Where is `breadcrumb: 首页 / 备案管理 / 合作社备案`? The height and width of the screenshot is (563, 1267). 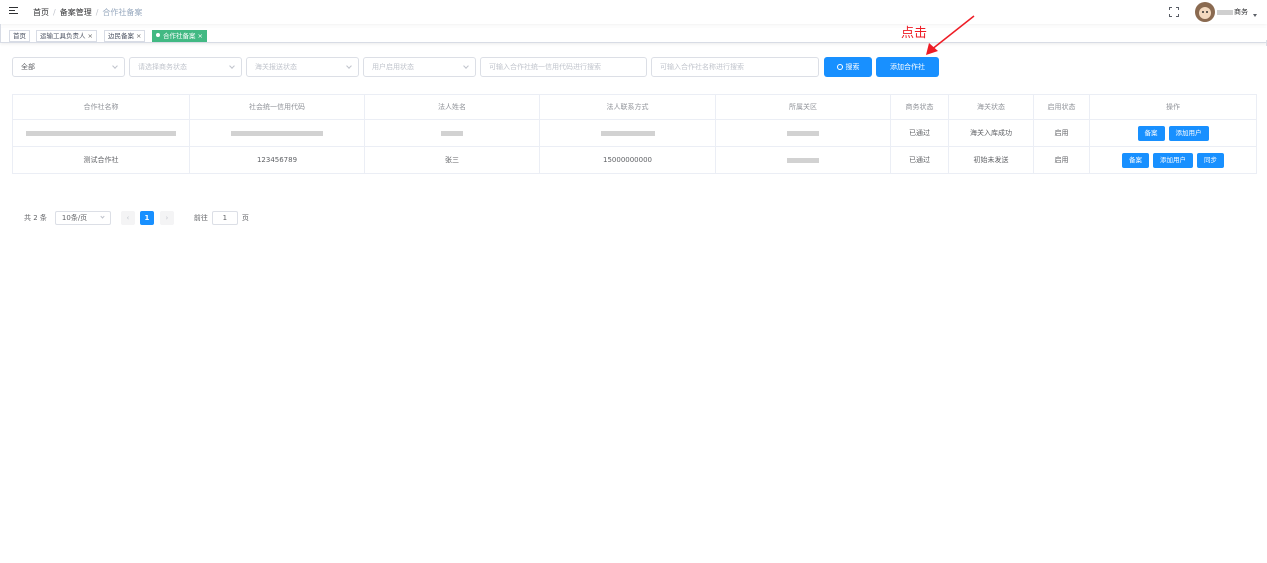 breadcrumb: 首页 / 备案管理 / 合作社备案 is located at coordinates (88, 12).